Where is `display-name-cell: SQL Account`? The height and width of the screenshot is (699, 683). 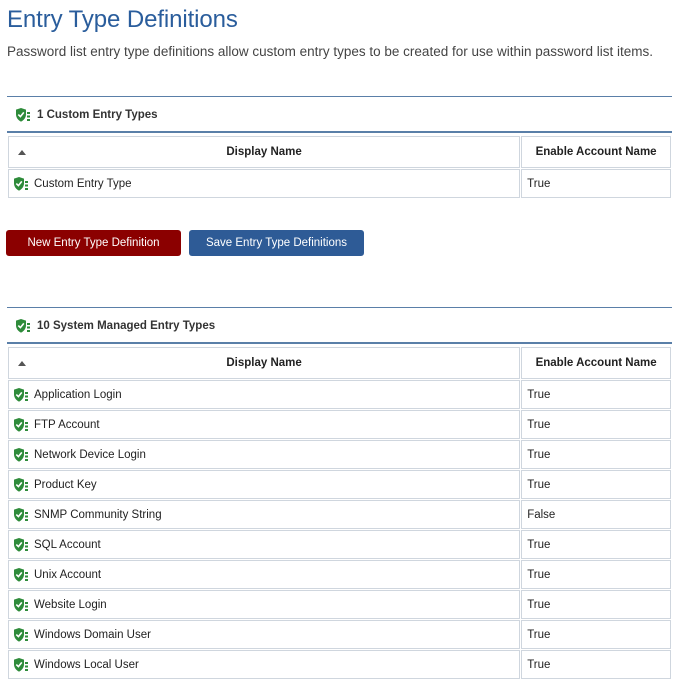 display-name-cell: SQL Account is located at coordinates (264, 544).